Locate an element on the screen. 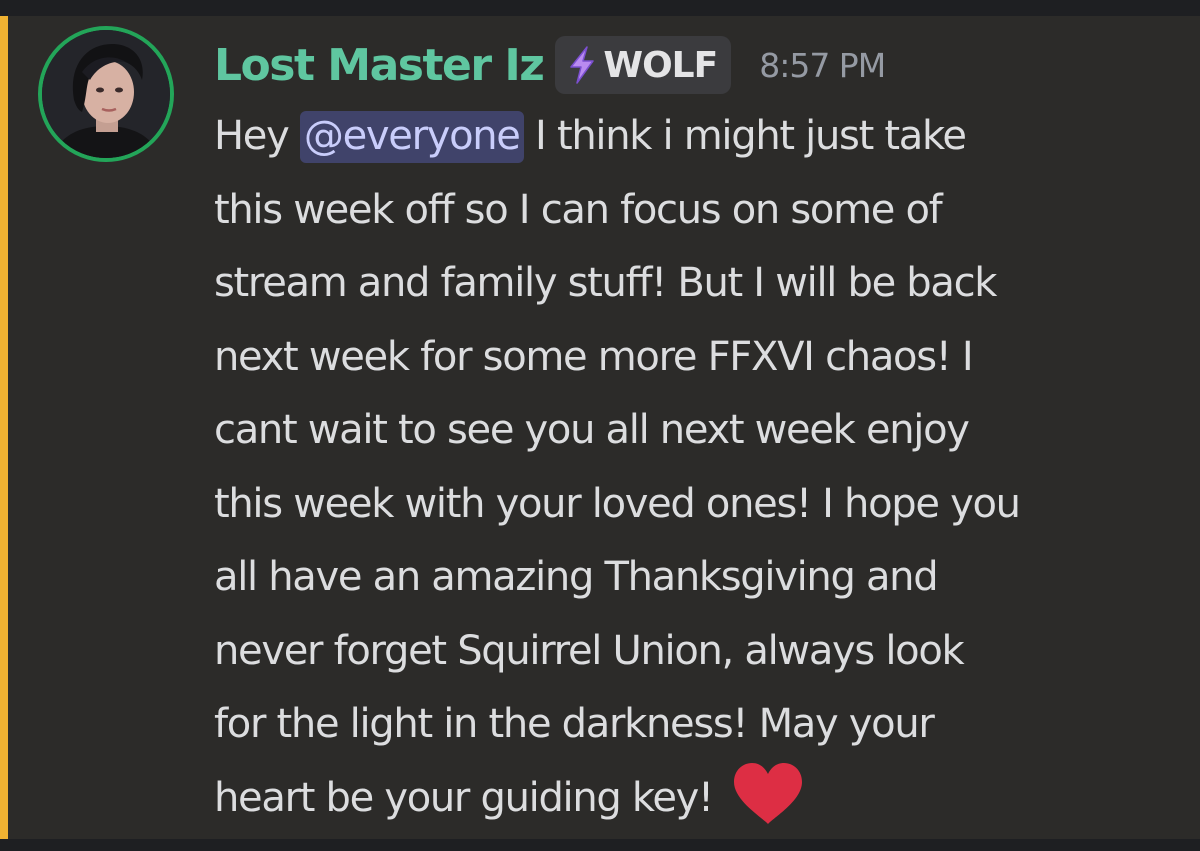 The height and width of the screenshot is (851, 1200). message-line: heart be your guiding key! is located at coordinates (694, 799).